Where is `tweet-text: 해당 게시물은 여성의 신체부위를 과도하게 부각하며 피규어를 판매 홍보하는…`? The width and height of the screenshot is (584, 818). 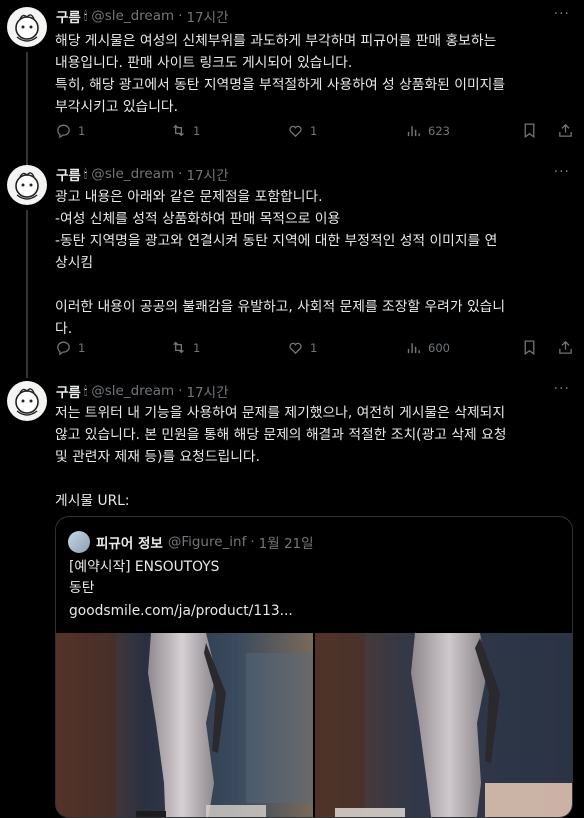 tweet-text: 해당 게시물은 여성의 신체부위를 과도하게 부각하며 피규어를 판매 홍보하는… is located at coordinates (315, 74).